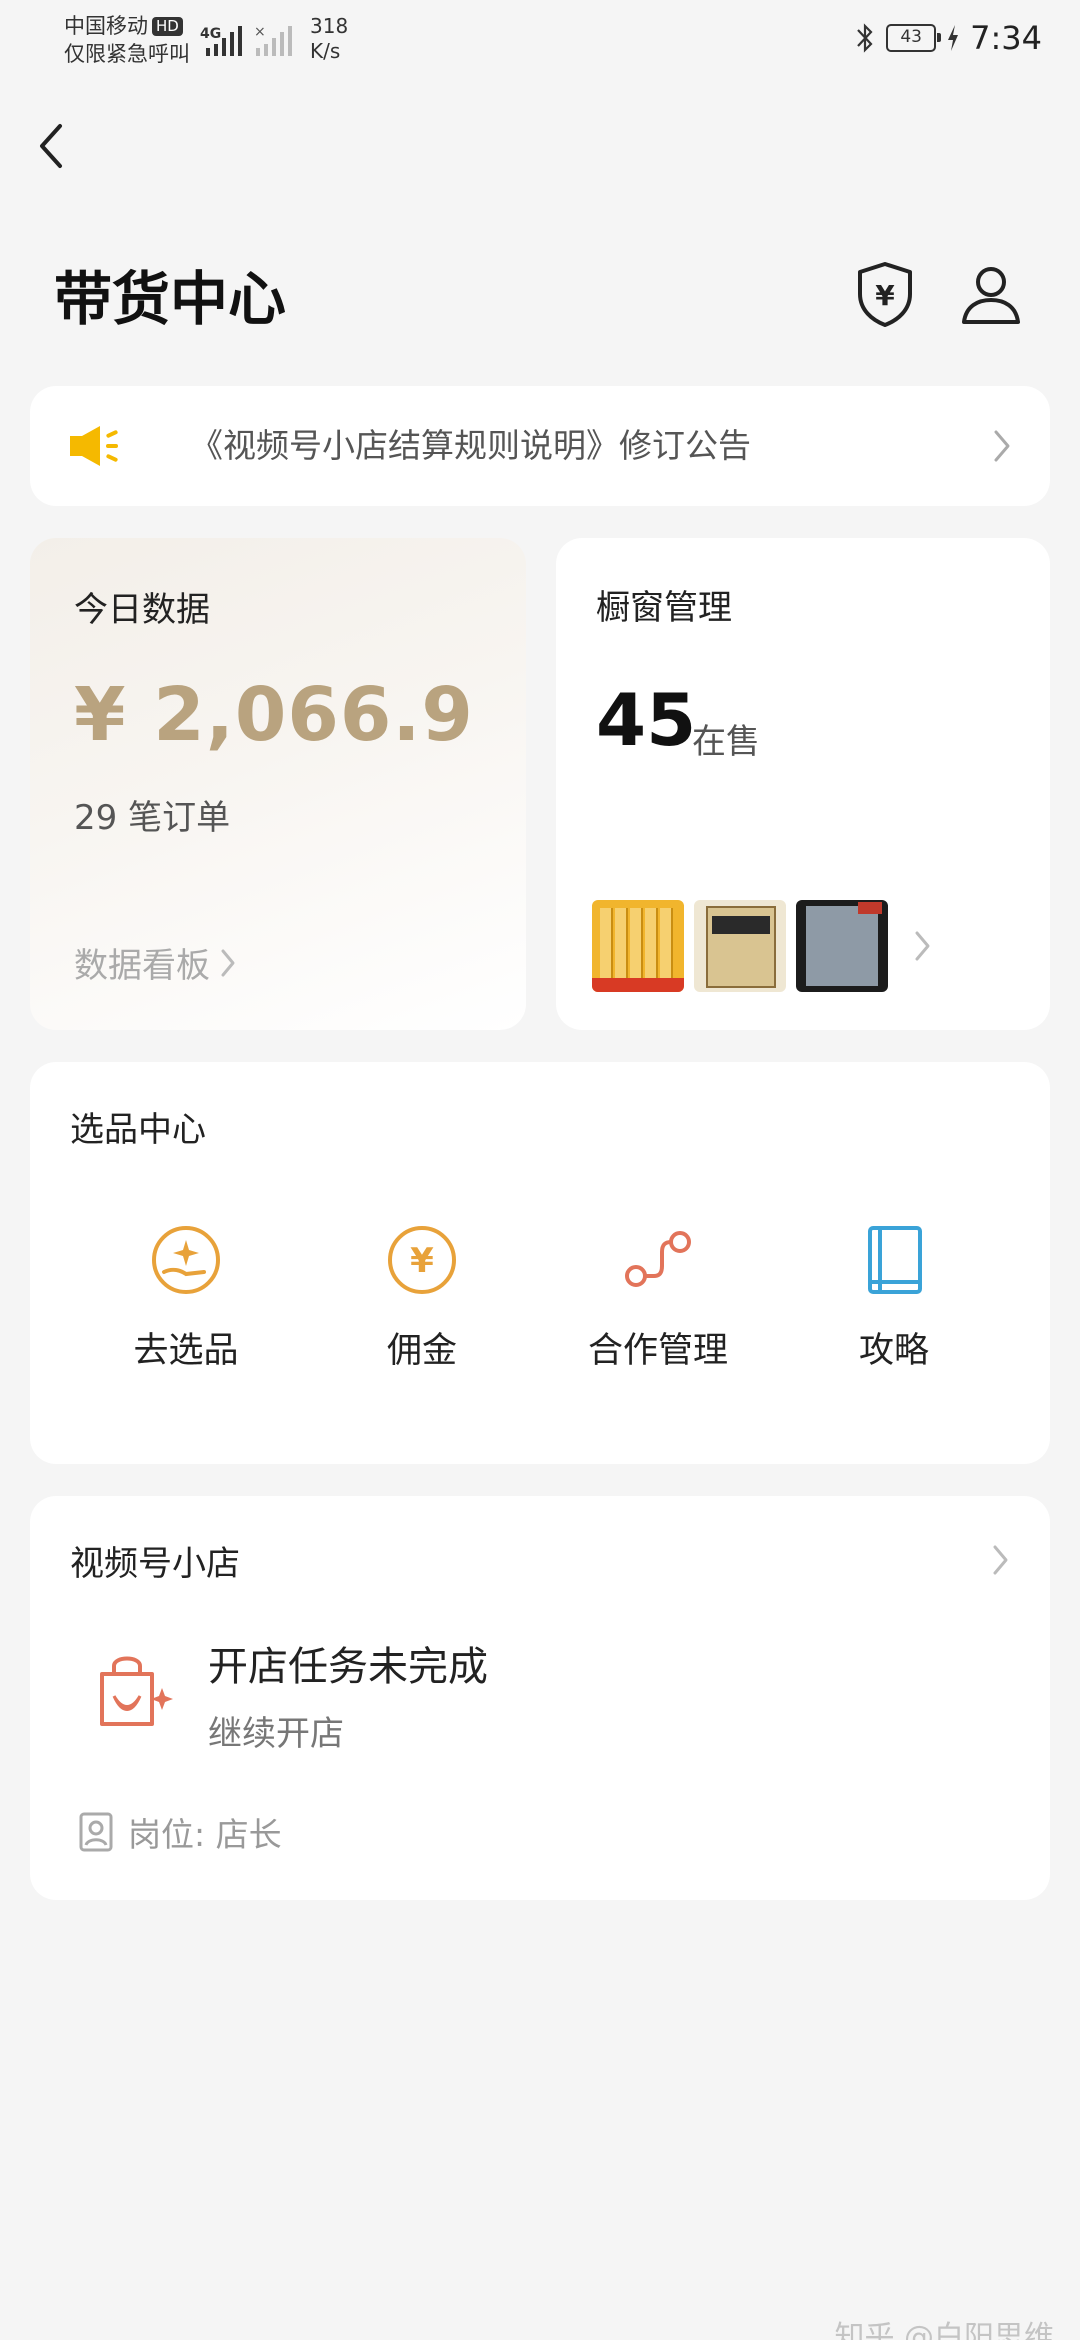 The height and width of the screenshot is (2340, 1080). I want to click on status-bar: 中国移动 HD 仅限紧急呼叫 4G × 318 K/s 43 7:34, so click(540, 37).